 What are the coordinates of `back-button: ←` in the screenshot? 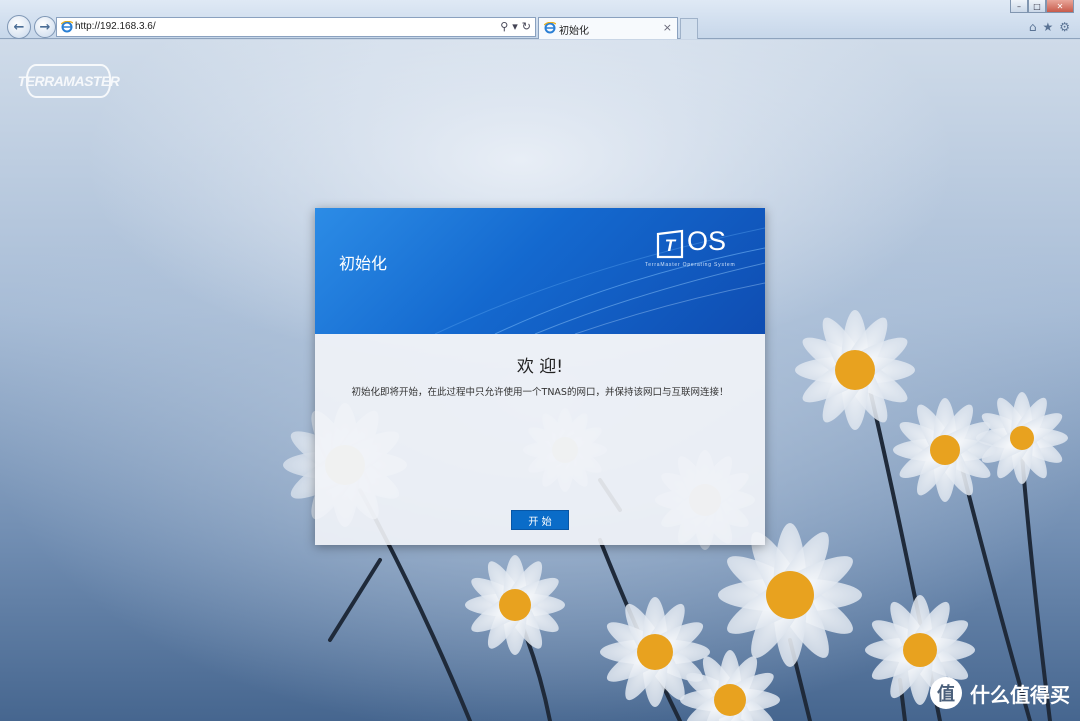 It's located at (19, 27).